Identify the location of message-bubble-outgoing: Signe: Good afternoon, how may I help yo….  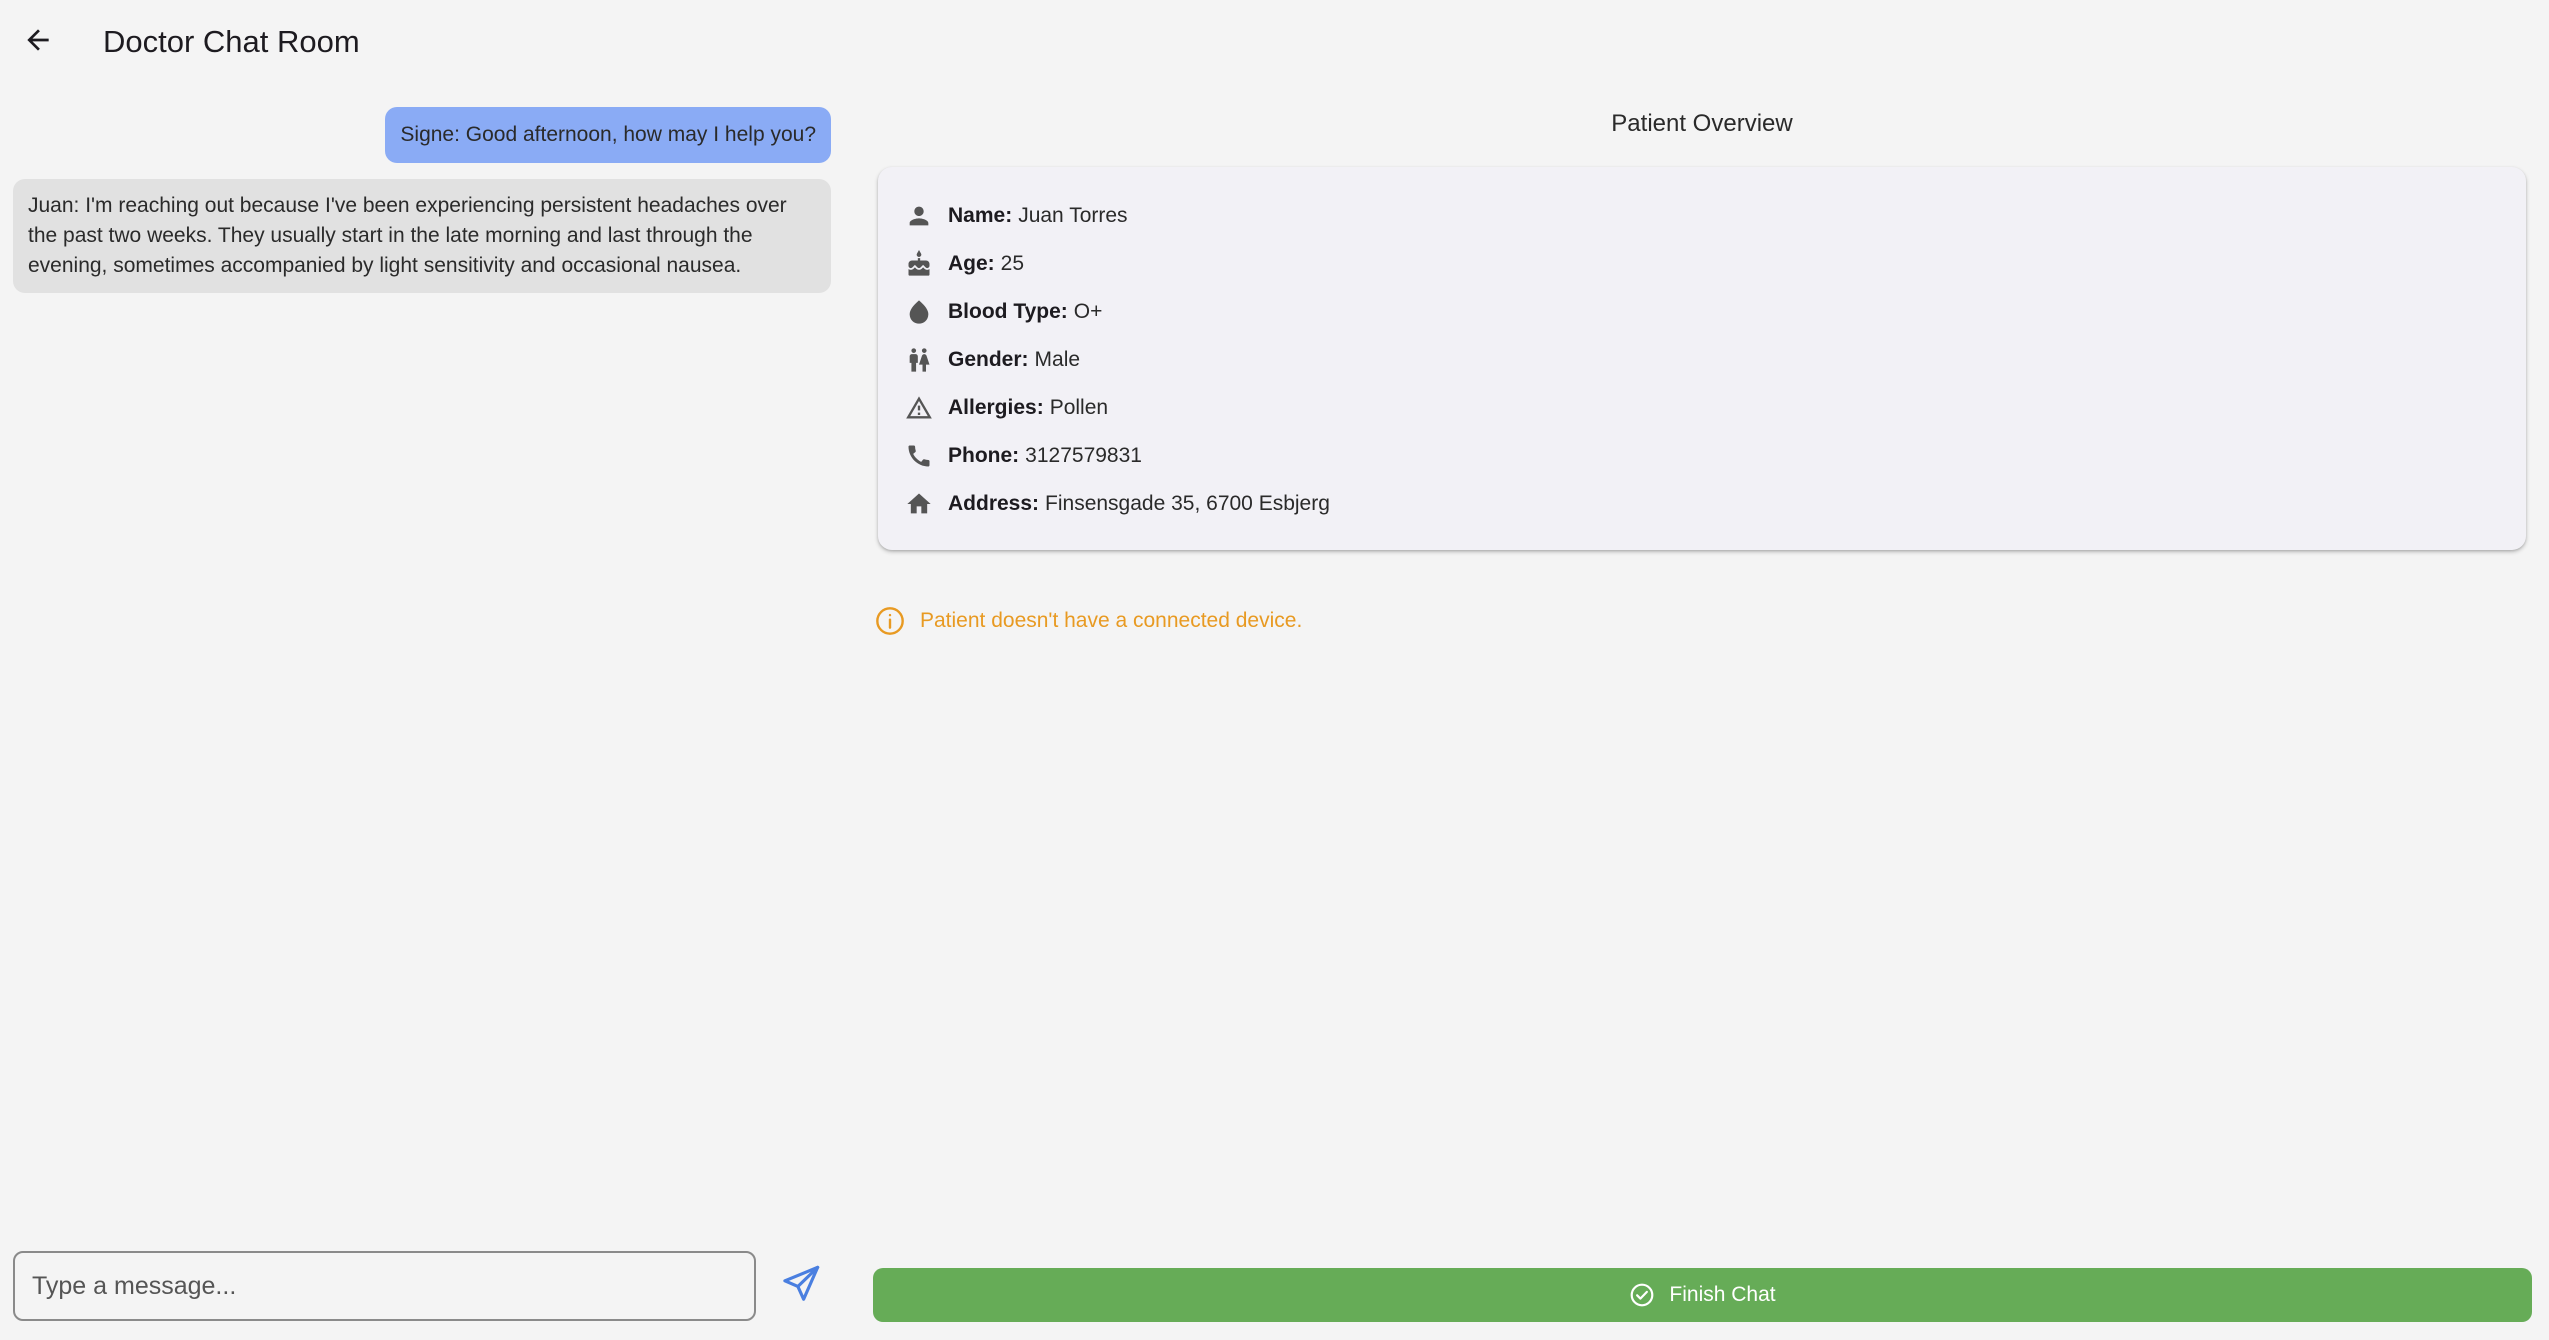
(608, 135).